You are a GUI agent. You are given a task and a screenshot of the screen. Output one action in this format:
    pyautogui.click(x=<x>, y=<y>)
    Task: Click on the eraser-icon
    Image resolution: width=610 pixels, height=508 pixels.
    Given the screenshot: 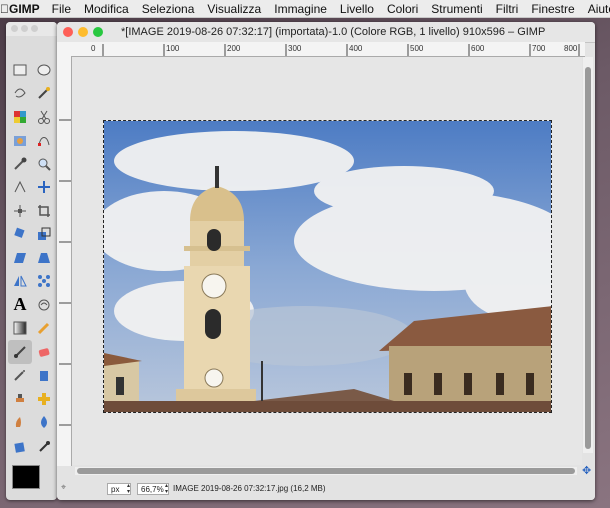 What is the action you would take?
    pyautogui.click(x=44, y=352)
    